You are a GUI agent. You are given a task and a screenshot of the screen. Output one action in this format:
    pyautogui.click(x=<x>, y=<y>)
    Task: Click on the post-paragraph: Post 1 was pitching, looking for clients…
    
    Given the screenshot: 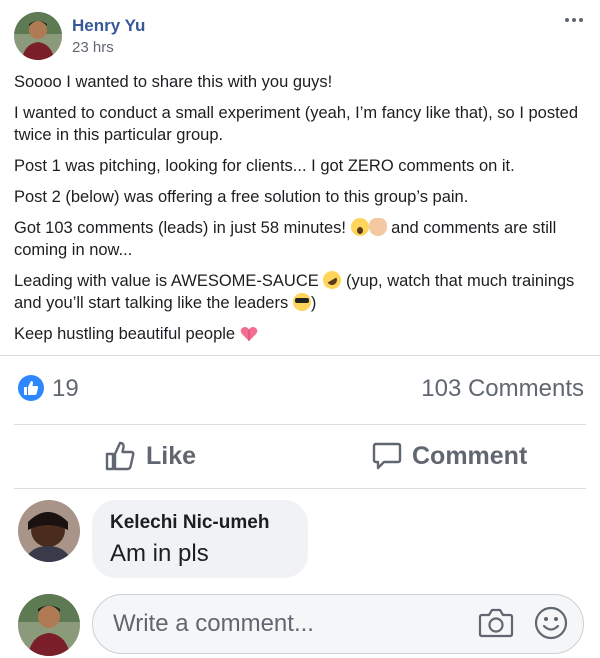 What is the action you would take?
    pyautogui.click(x=264, y=166)
    